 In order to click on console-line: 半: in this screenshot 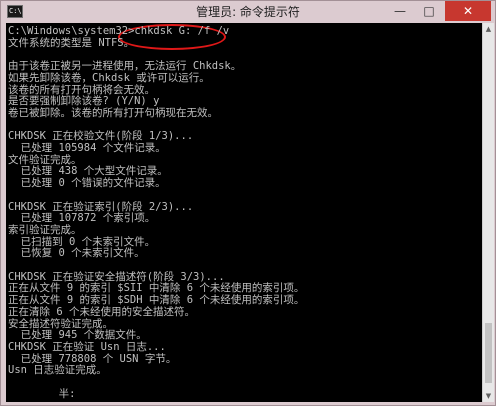, I will do `click(42, 393)`.